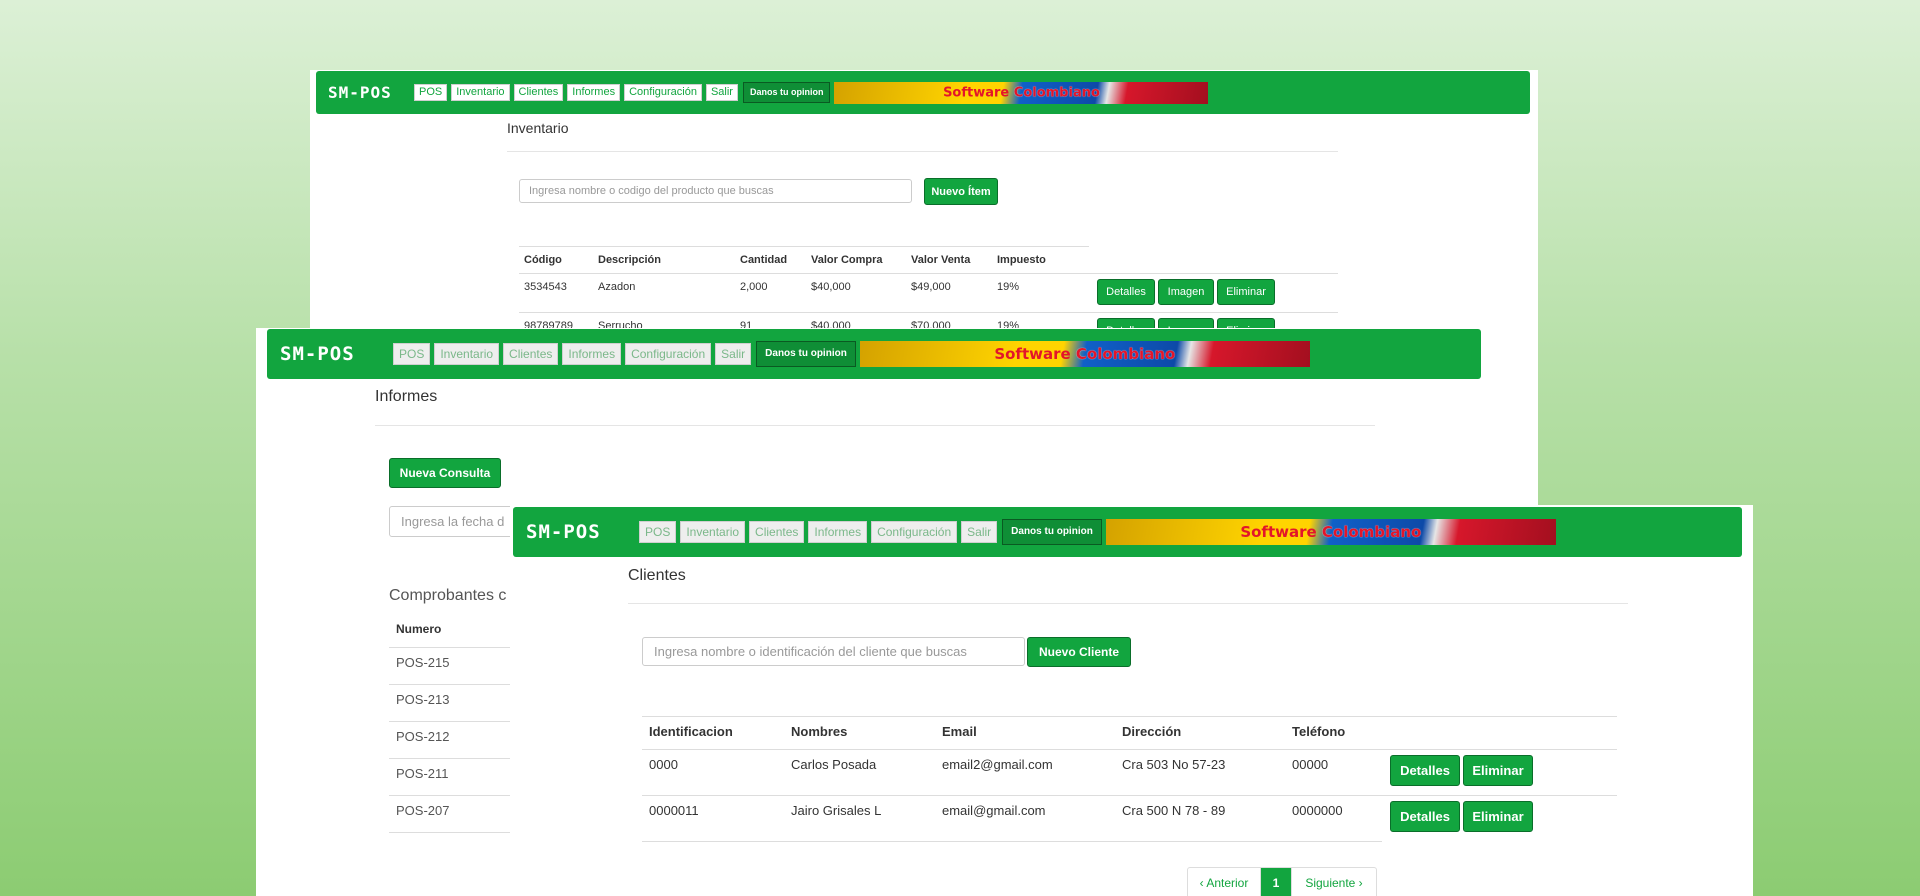  What do you see at coordinates (657, 575) in the screenshot?
I see `page-title: Clientes` at bounding box center [657, 575].